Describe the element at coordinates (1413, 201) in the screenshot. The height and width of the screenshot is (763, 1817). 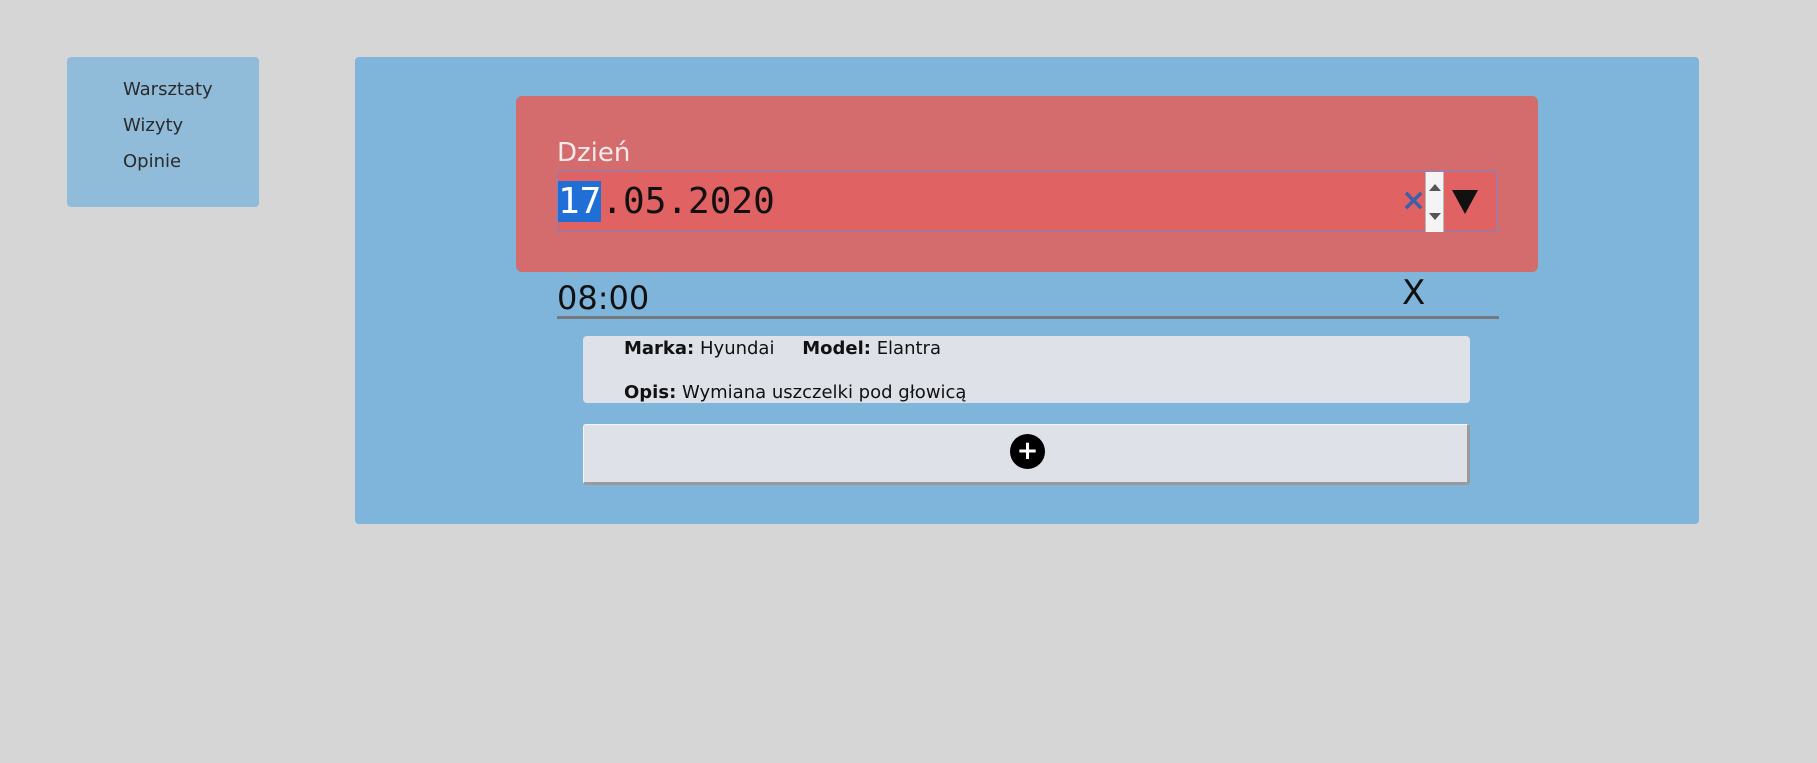
I see `clear-date-icon: ×` at that location.